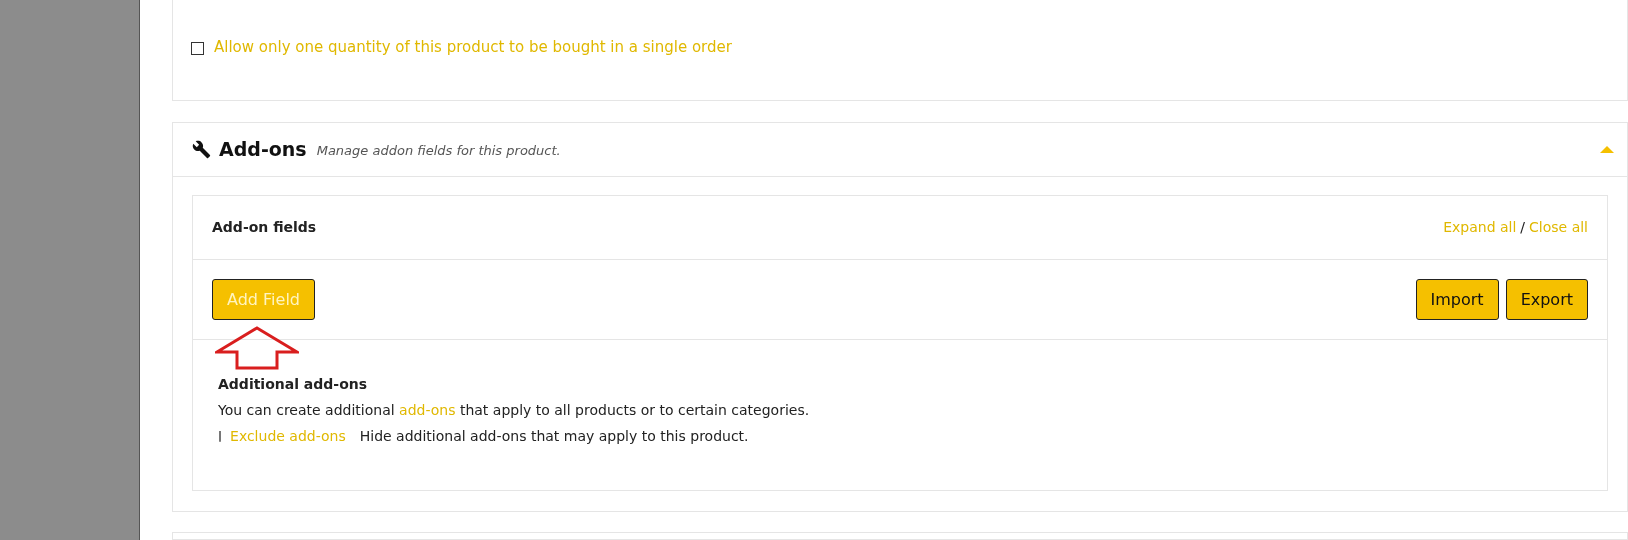  What do you see at coordinates (263, 299) in the screenshot?
I see `add-field-button: Add Field` at bounding box center [263, 299].